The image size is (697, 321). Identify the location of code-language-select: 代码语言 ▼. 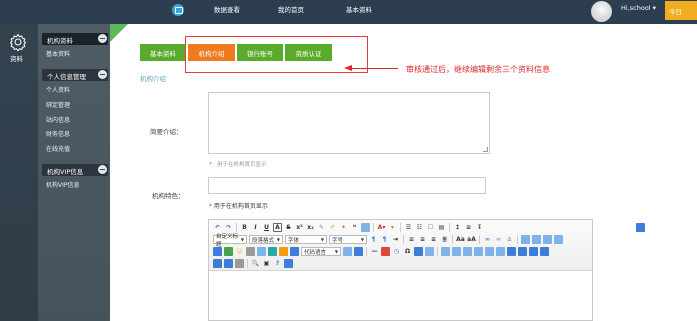
(321, 251).